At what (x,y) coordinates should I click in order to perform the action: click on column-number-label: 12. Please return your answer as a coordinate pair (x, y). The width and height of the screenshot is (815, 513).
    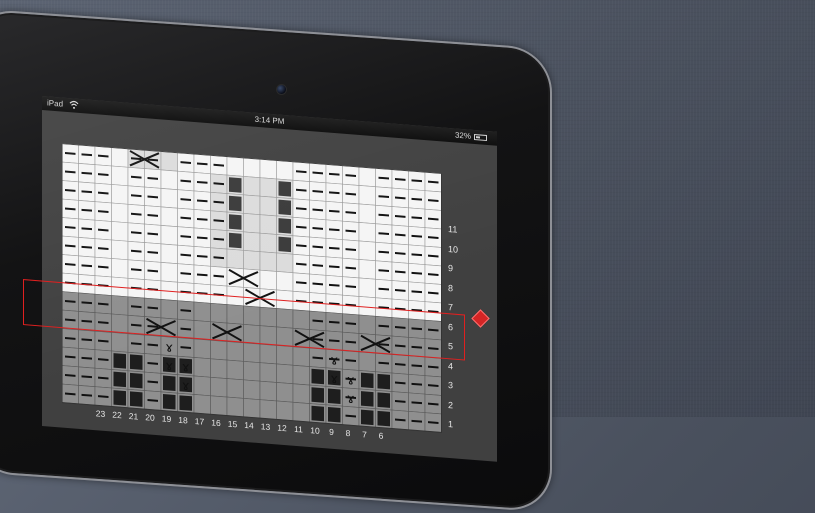
    Looking at the image, I should click on (282, 428).